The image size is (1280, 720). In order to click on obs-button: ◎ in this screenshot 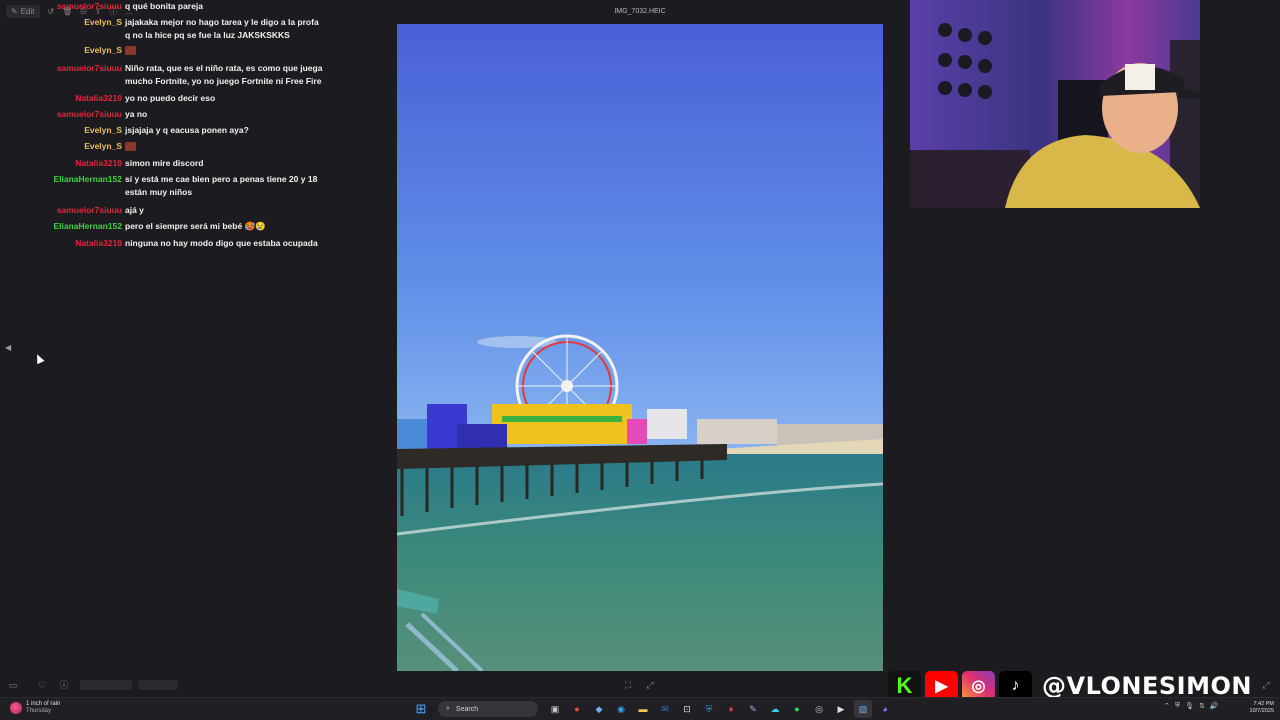, I will do `click(819, 709)`.